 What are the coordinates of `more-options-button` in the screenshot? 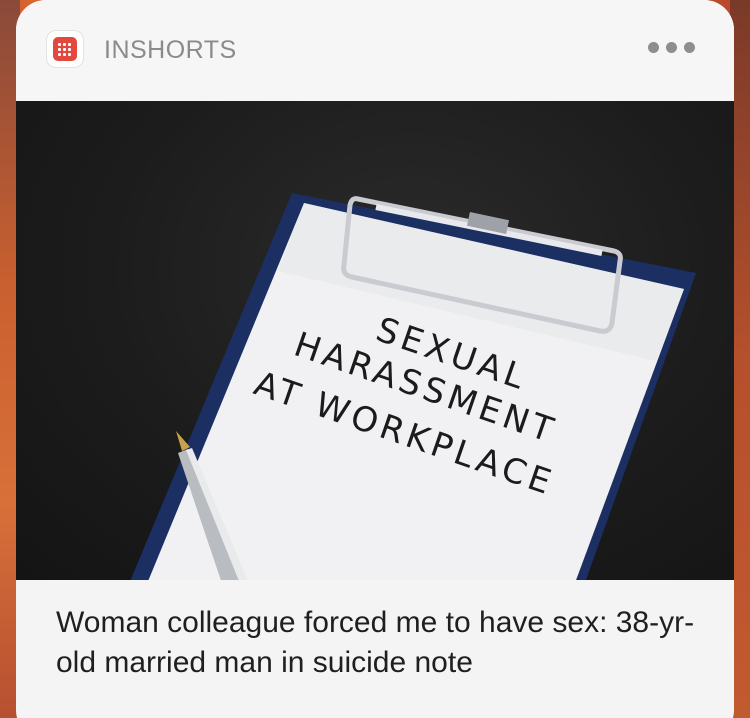 It's located at (675, 48).